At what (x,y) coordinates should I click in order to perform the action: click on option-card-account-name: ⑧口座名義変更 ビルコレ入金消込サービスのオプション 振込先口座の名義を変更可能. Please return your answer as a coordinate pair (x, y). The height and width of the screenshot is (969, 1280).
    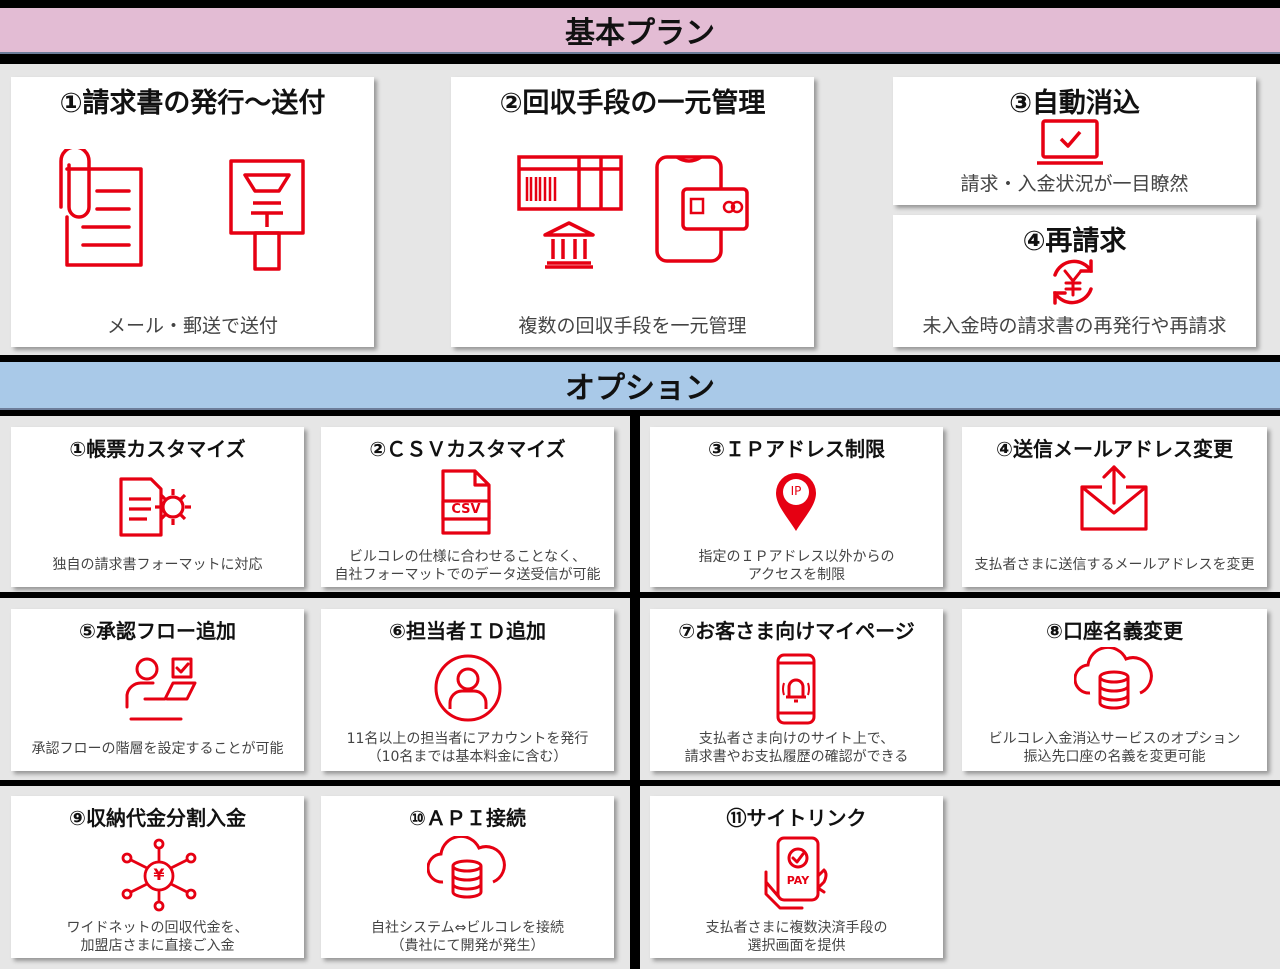
    Looking at the image, I should click on (1114, 690).